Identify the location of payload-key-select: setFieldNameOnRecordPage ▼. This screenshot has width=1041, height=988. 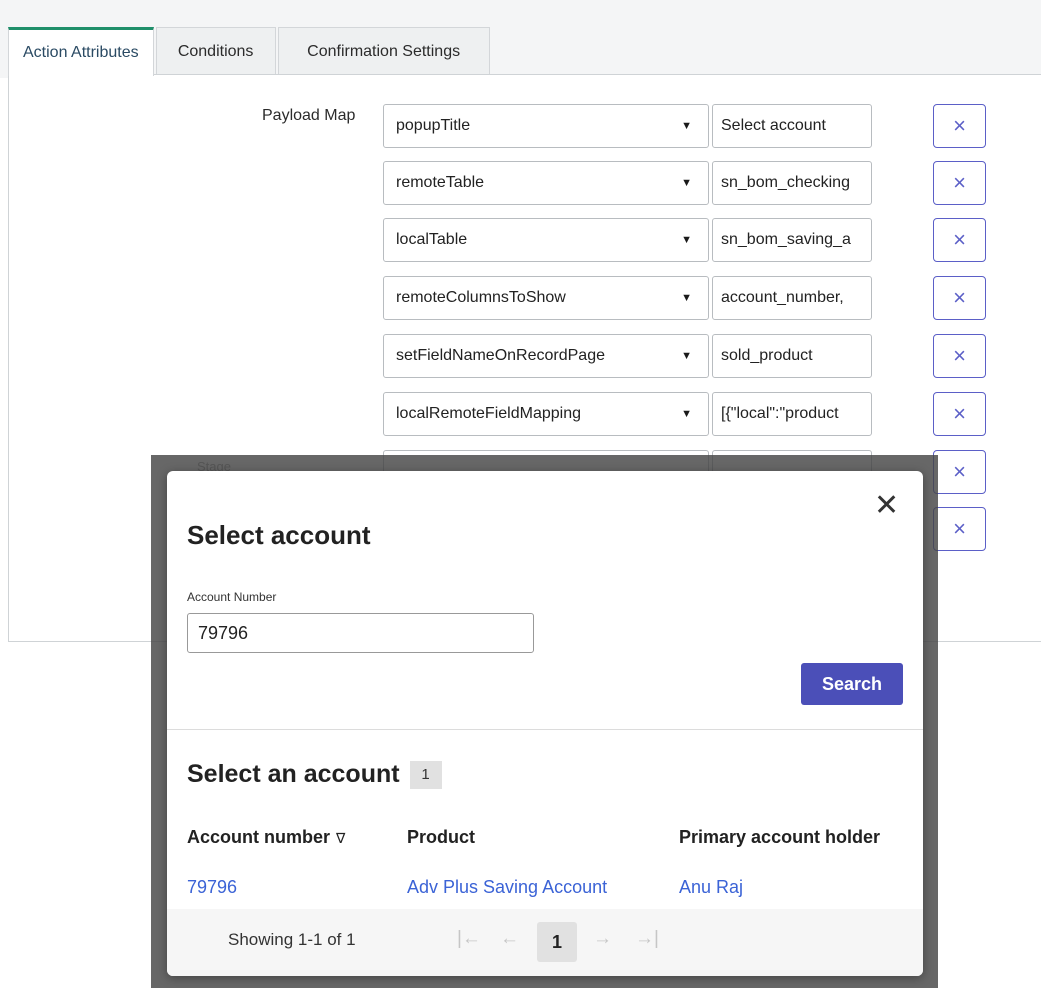
(546, 356).